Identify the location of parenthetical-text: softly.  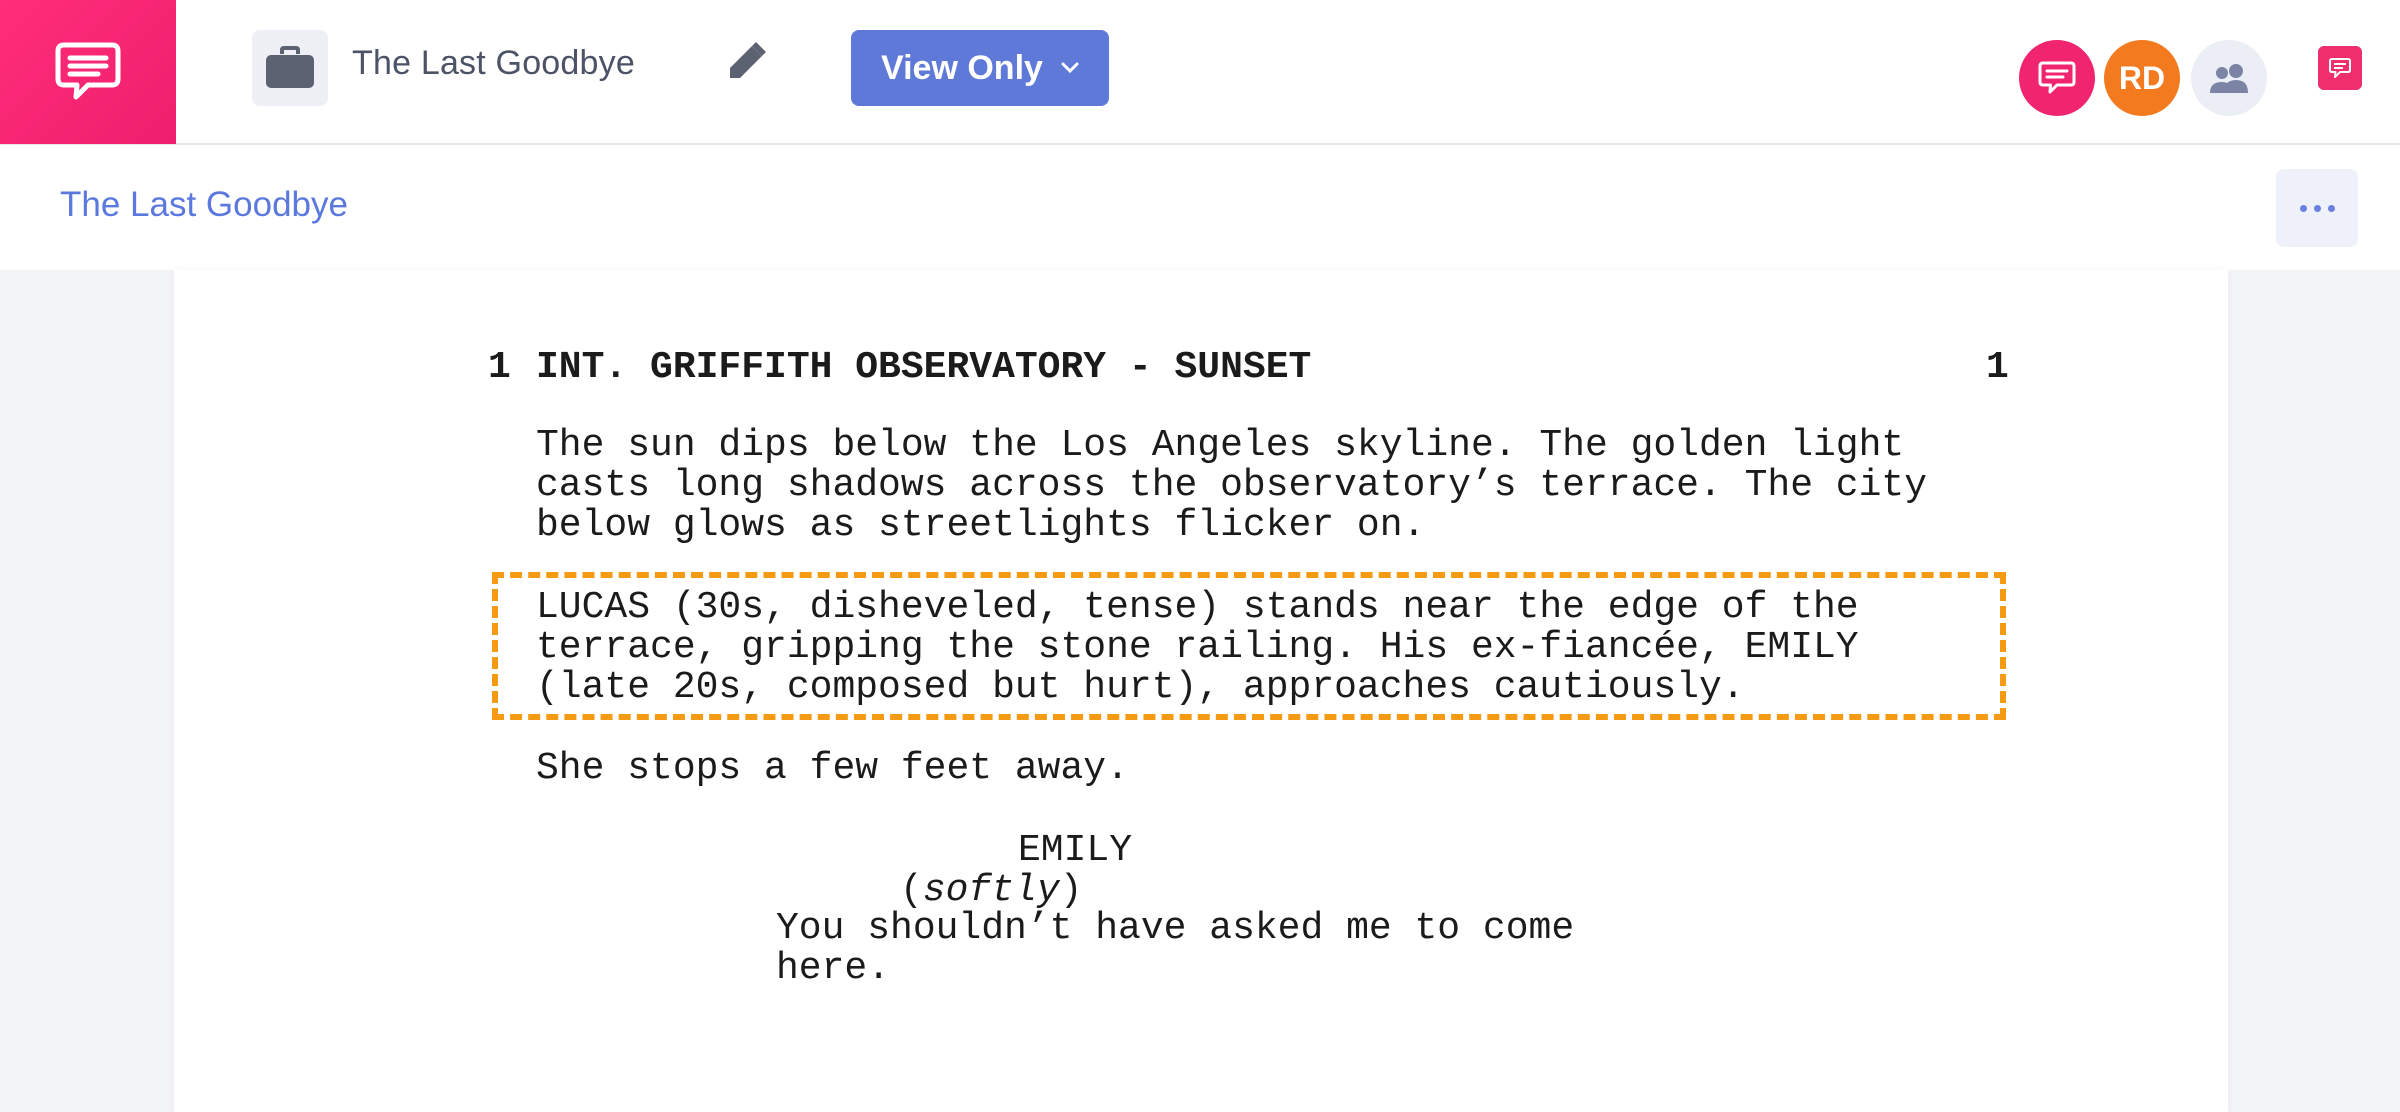
(991, 890).